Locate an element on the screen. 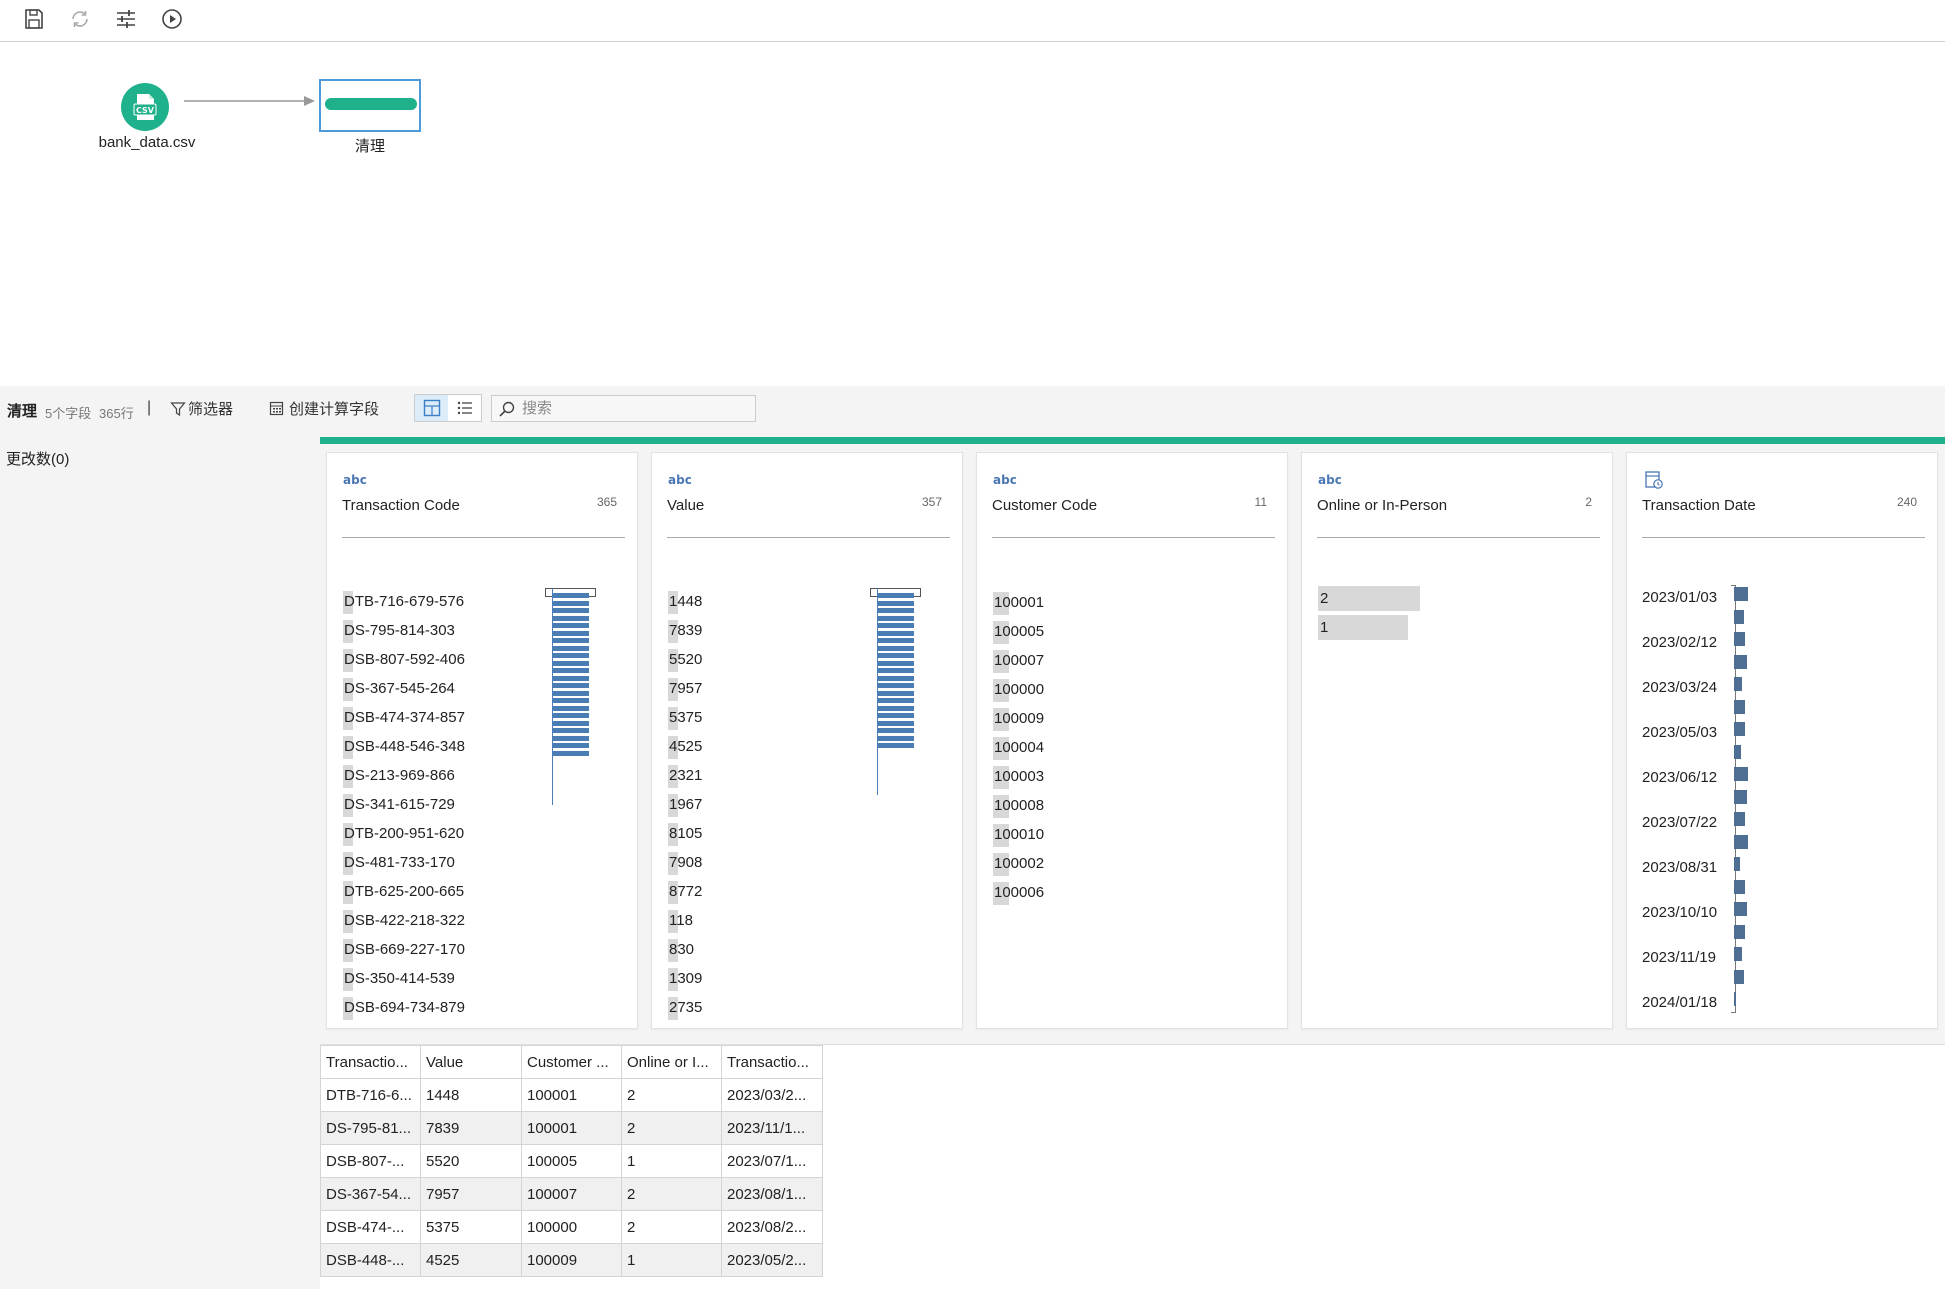 The height and width of the screenshot is (1289, 1945). table-cell: 100001 is located at coordinates (571, 1128).